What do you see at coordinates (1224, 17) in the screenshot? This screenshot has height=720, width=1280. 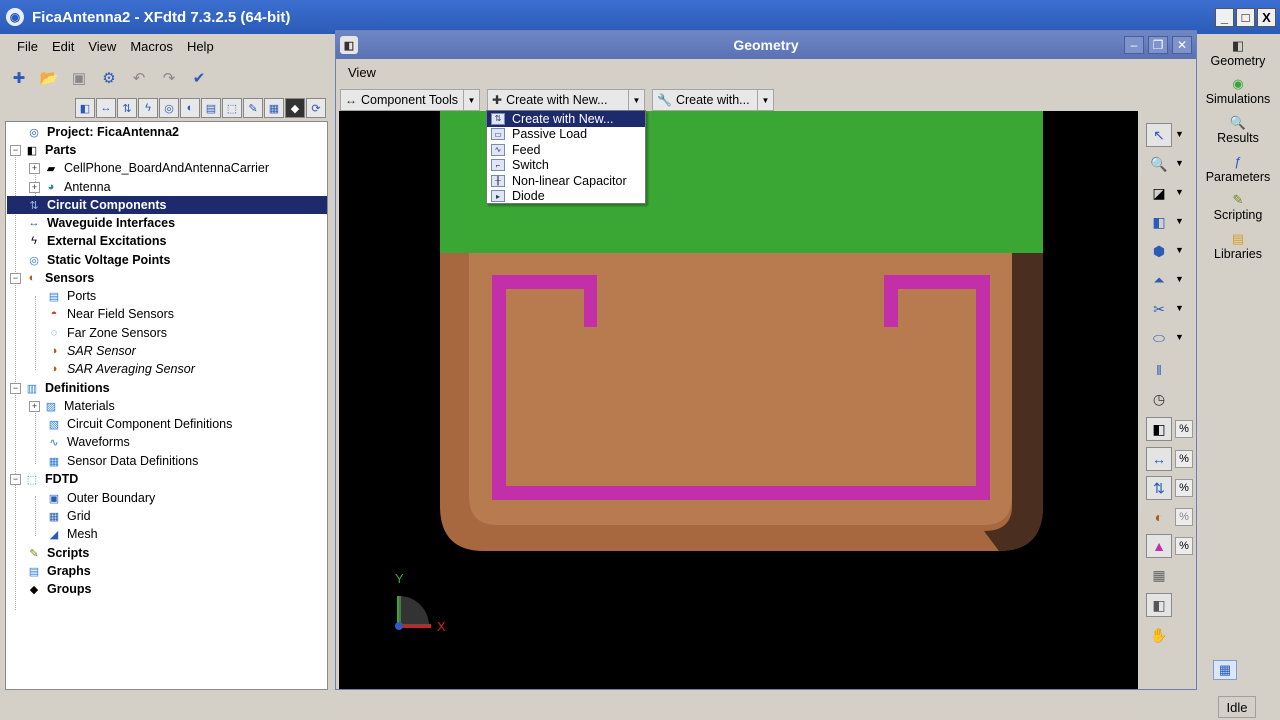 I see `minimize-button: _` at bounding box center [1224, 17].